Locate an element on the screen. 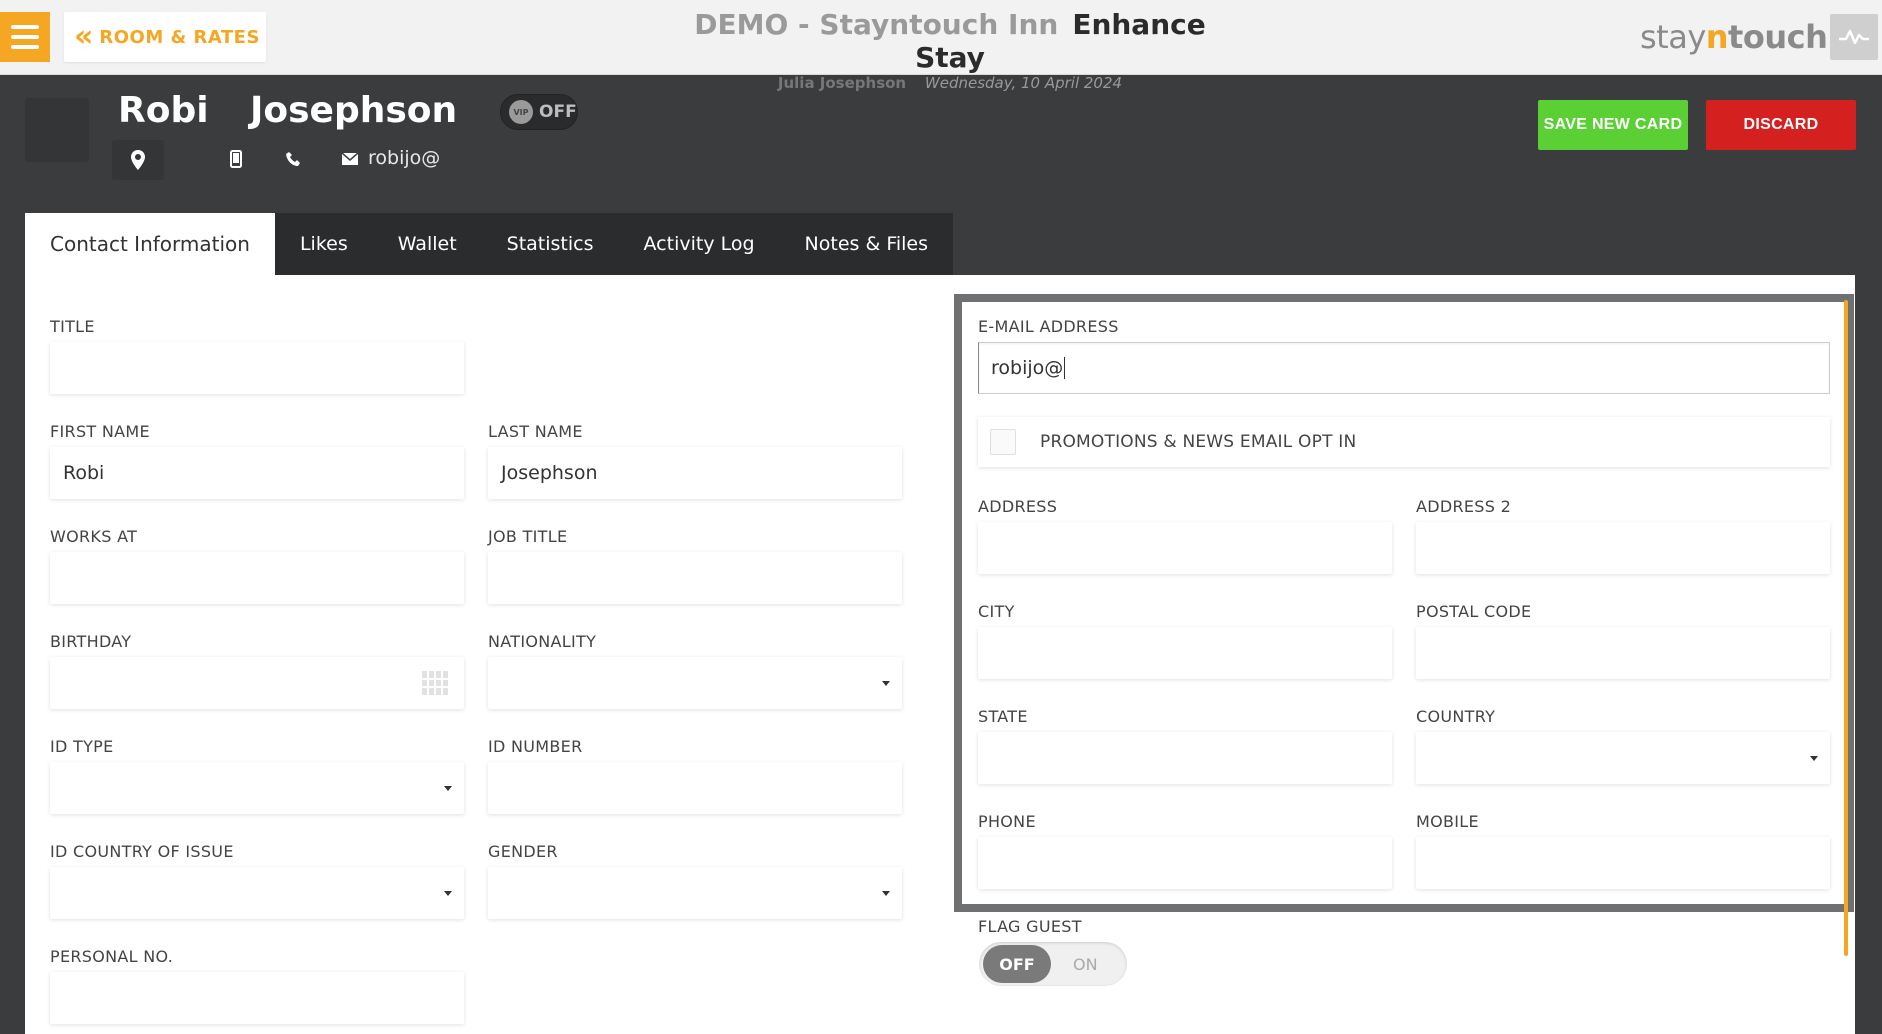  works-at-input is located at coordinates (257, 578).